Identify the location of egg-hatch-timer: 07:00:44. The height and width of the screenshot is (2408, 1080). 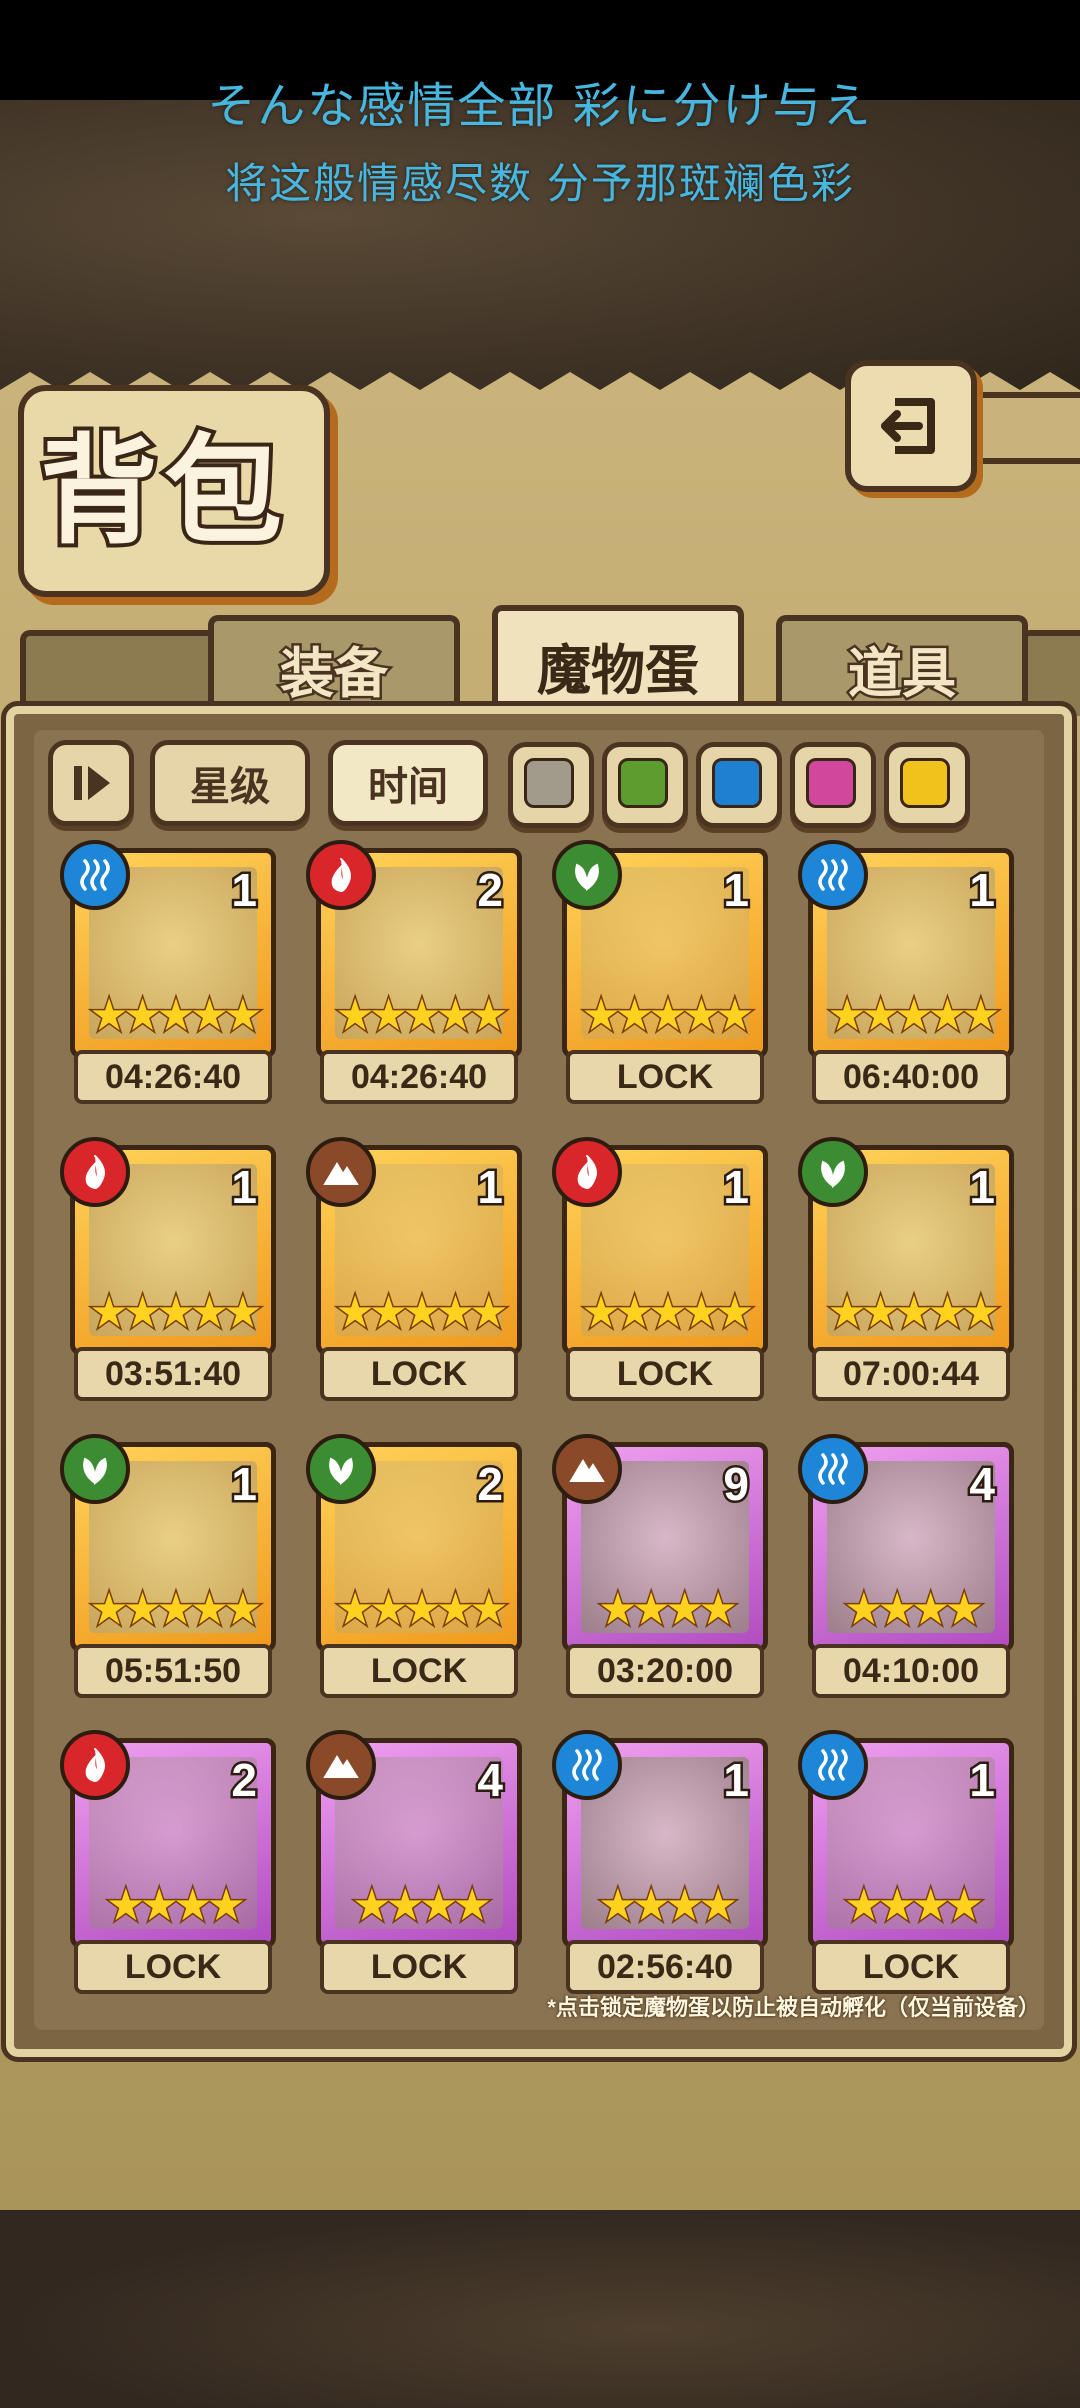
(911, 1374).